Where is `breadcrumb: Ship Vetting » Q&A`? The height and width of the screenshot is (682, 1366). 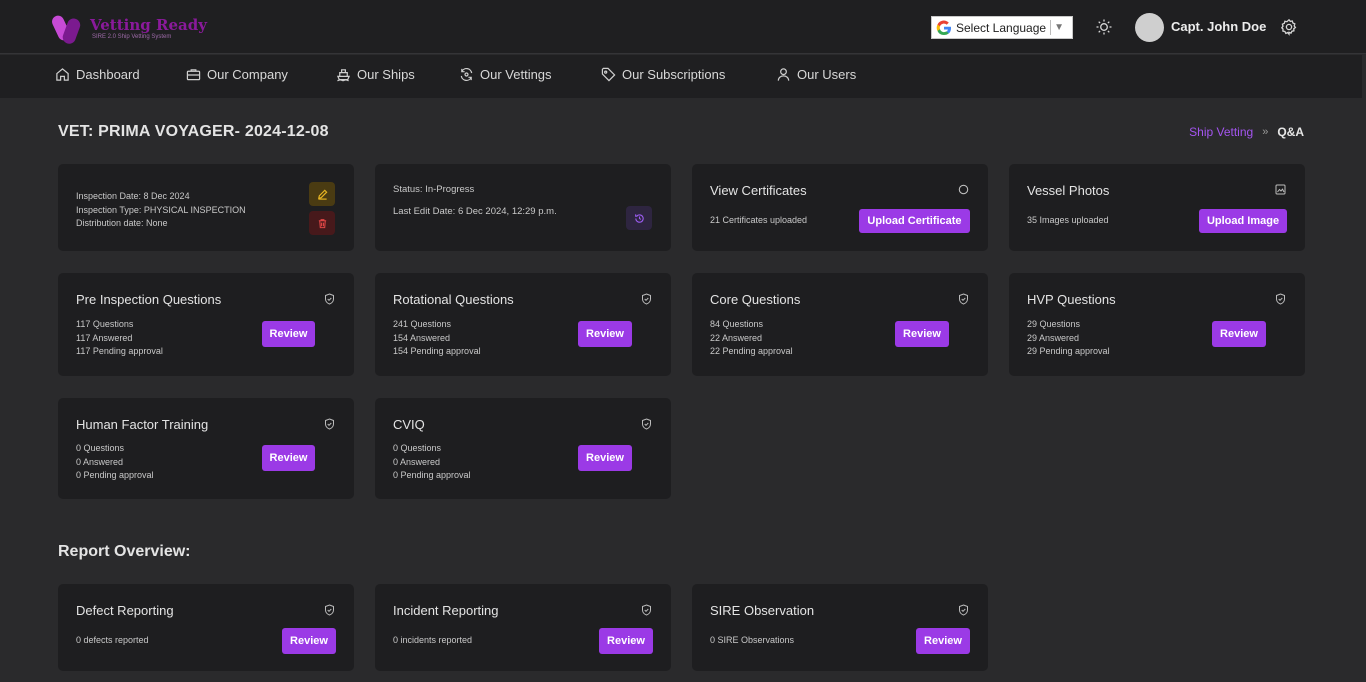 breadcrumb: Ship Vetting » Q&A is located at coordinates (1246, 132).